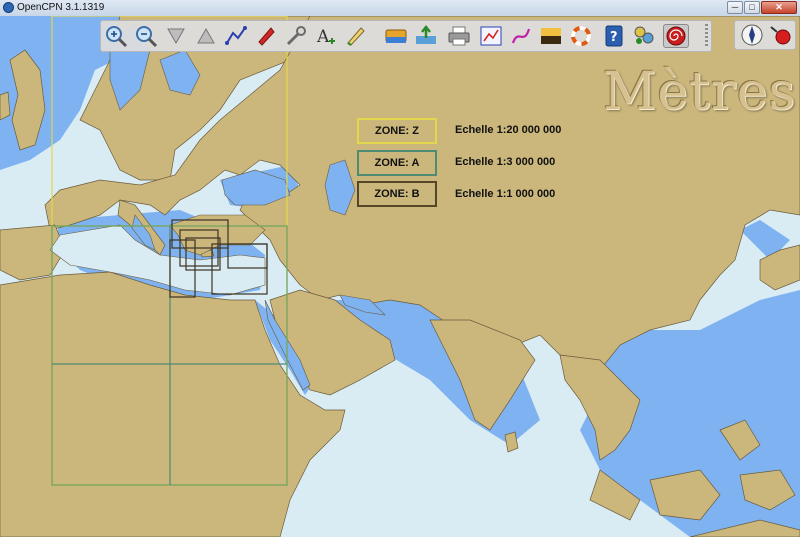 The width and height of the screenshot is (800, 537). I want to click on text-icon: A, so click(326, 36).